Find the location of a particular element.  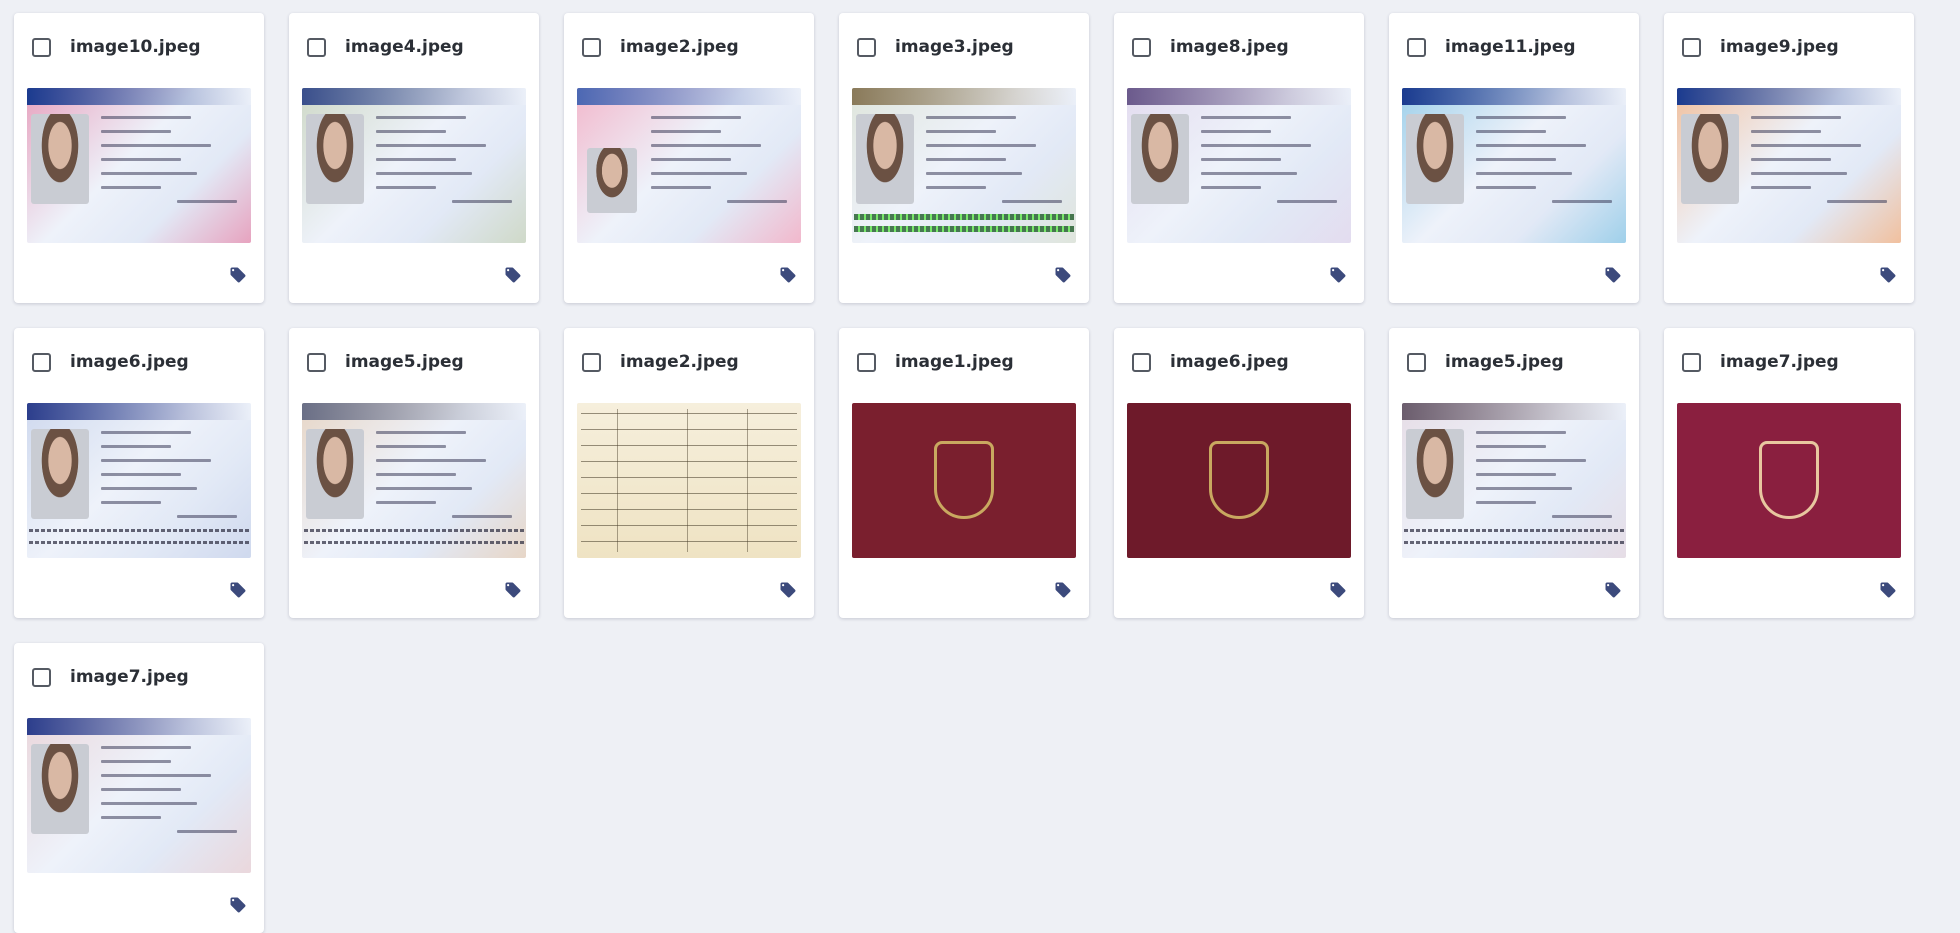

image-card: image10.jpeg is located at coordinates (139, 158).